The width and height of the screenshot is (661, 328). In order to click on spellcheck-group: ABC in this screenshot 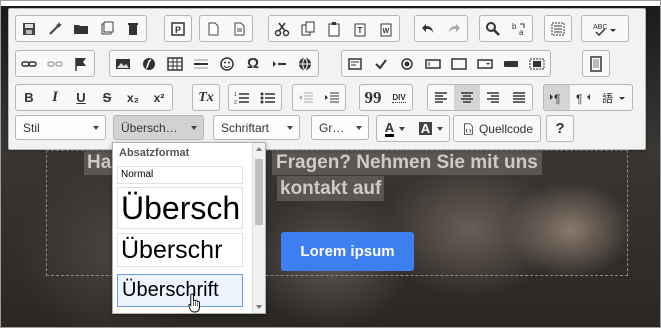, I will do `click(605, 28)`.